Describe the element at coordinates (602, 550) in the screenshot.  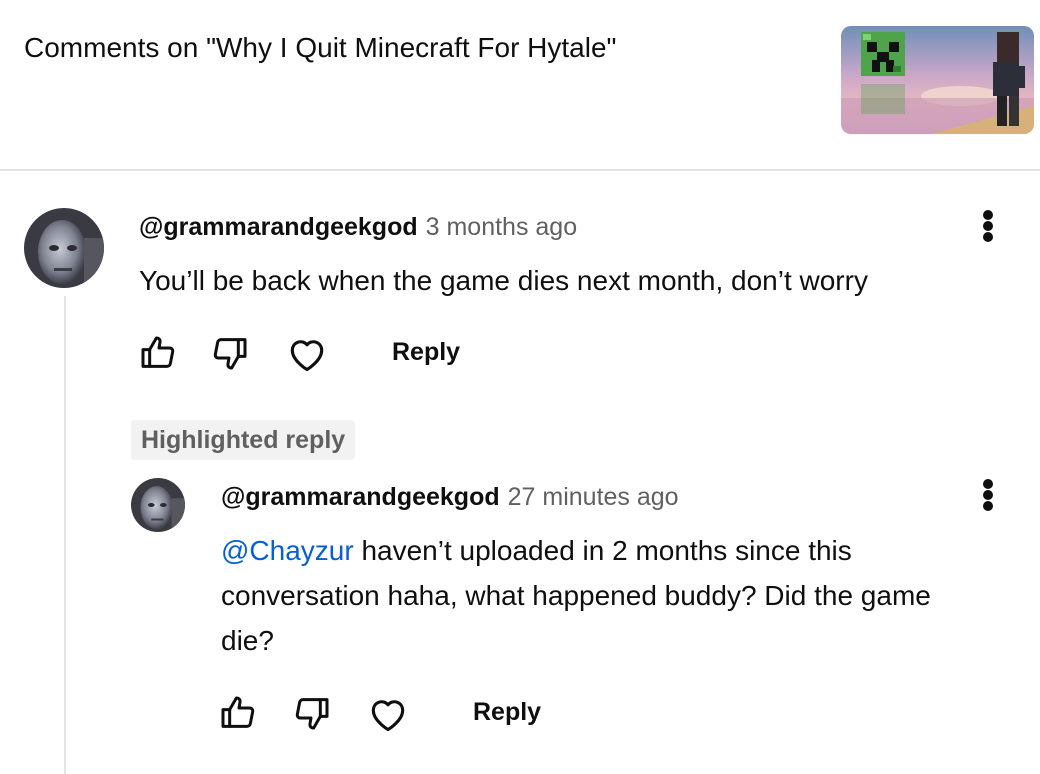
I see `reply-text-line1: haven’t uploaded in 2 months since this` at that location.